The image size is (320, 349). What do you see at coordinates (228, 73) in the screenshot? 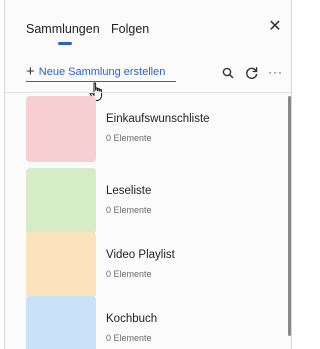
I see `search-icon` at bounding box center [228, 73].